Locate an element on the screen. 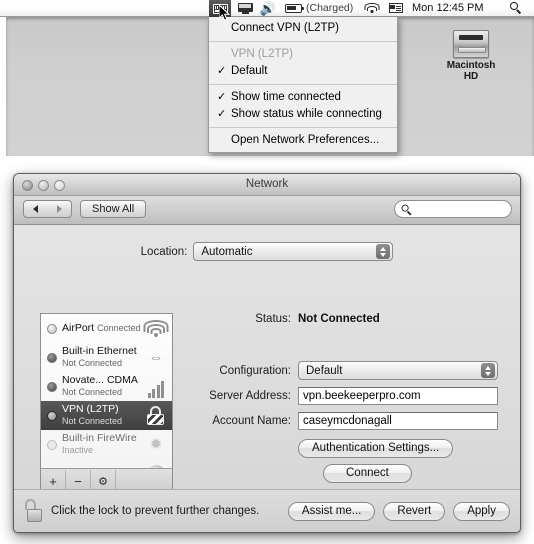 The height and width of the screenshot is (544, 534). window-toolbar: Show All is located at coordinates (267, 210).